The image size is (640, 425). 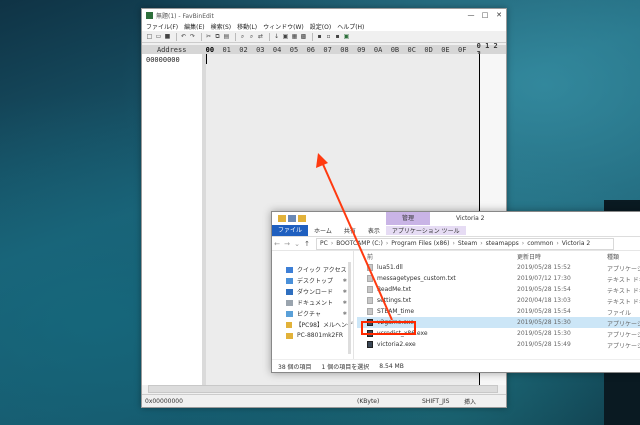 What do you see at coordinates (322, 160) in the screenshot?
I see `drag-arrow-head` at bounding box center [322, 160].